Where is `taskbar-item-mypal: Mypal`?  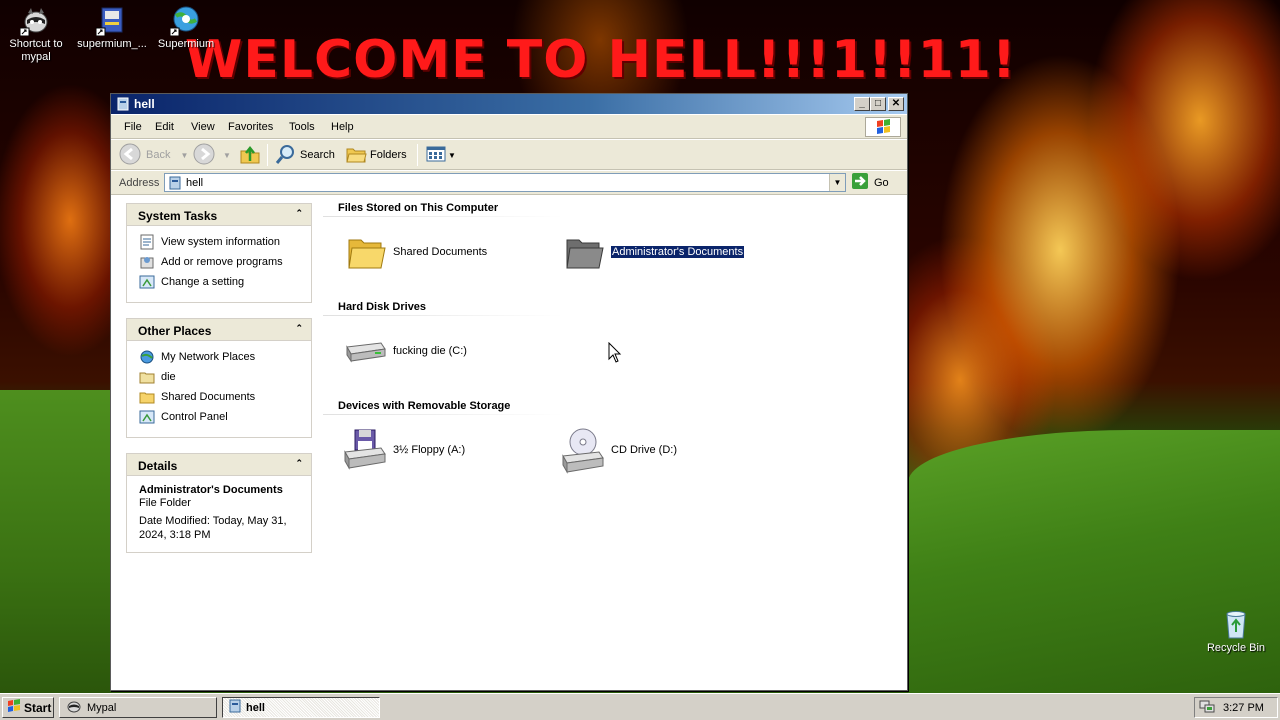 taskbar-item-mypal: Mypal is located at coordinates (138, 707).